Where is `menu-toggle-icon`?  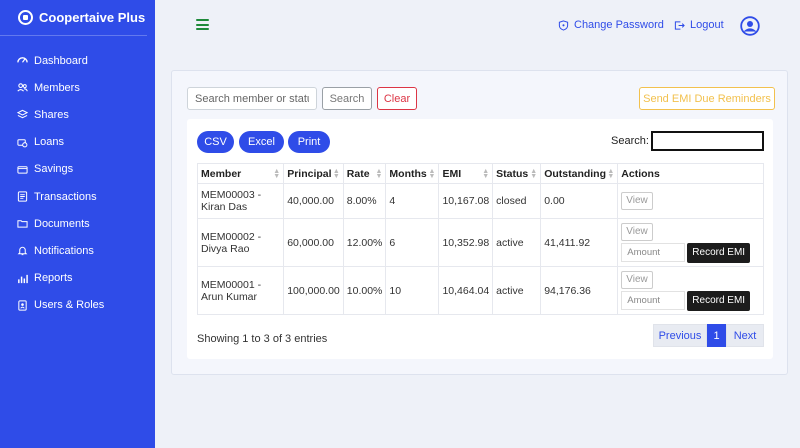 menu-toggle-icon is located at coordinates (202, 24).